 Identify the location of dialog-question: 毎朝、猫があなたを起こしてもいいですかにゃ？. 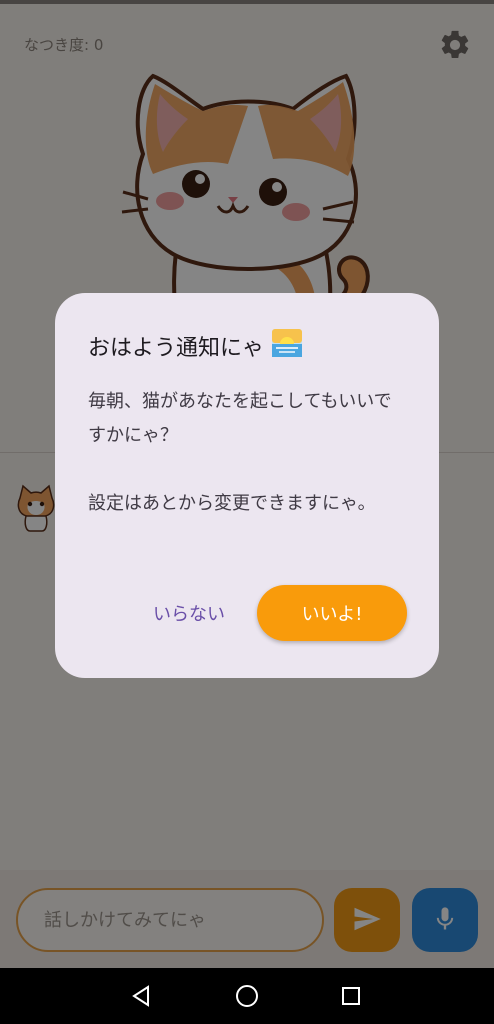
(240, 418).